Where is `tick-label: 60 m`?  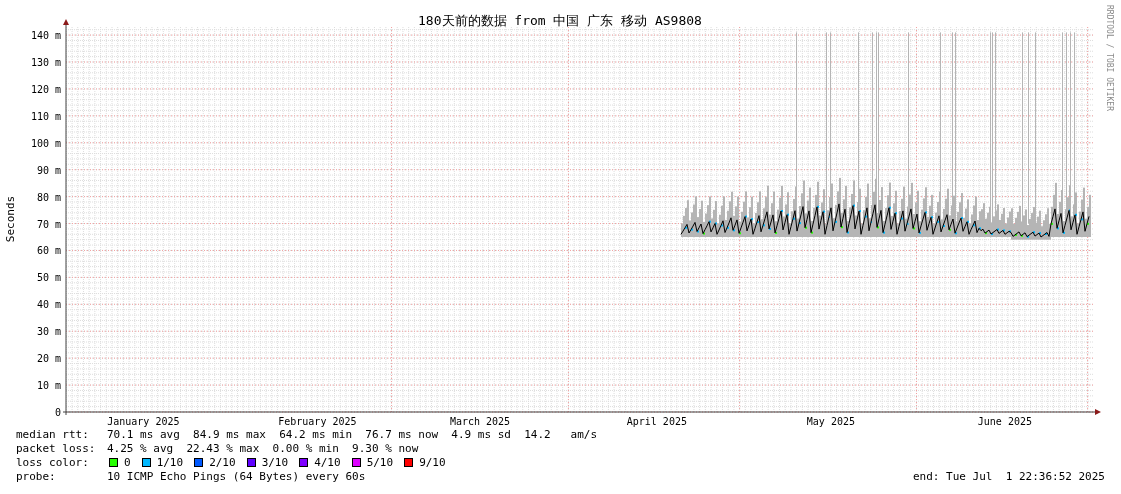 tick-label: 60 m is located at coordinates (48, 251).